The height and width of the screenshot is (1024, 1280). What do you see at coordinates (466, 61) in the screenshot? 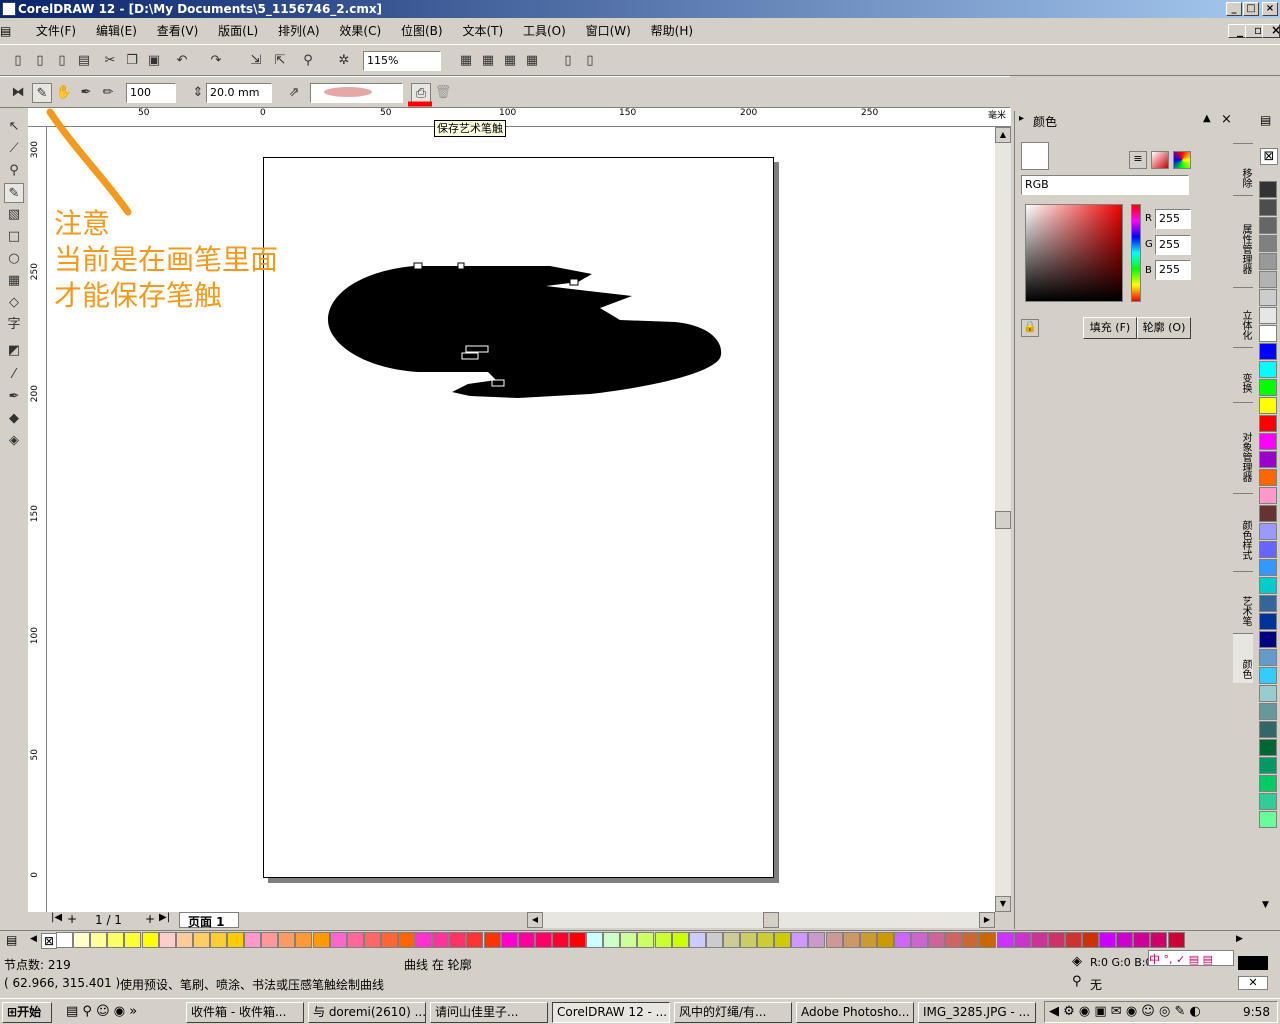
I see `options-icon: ▦` at bounding box center [466, 61].